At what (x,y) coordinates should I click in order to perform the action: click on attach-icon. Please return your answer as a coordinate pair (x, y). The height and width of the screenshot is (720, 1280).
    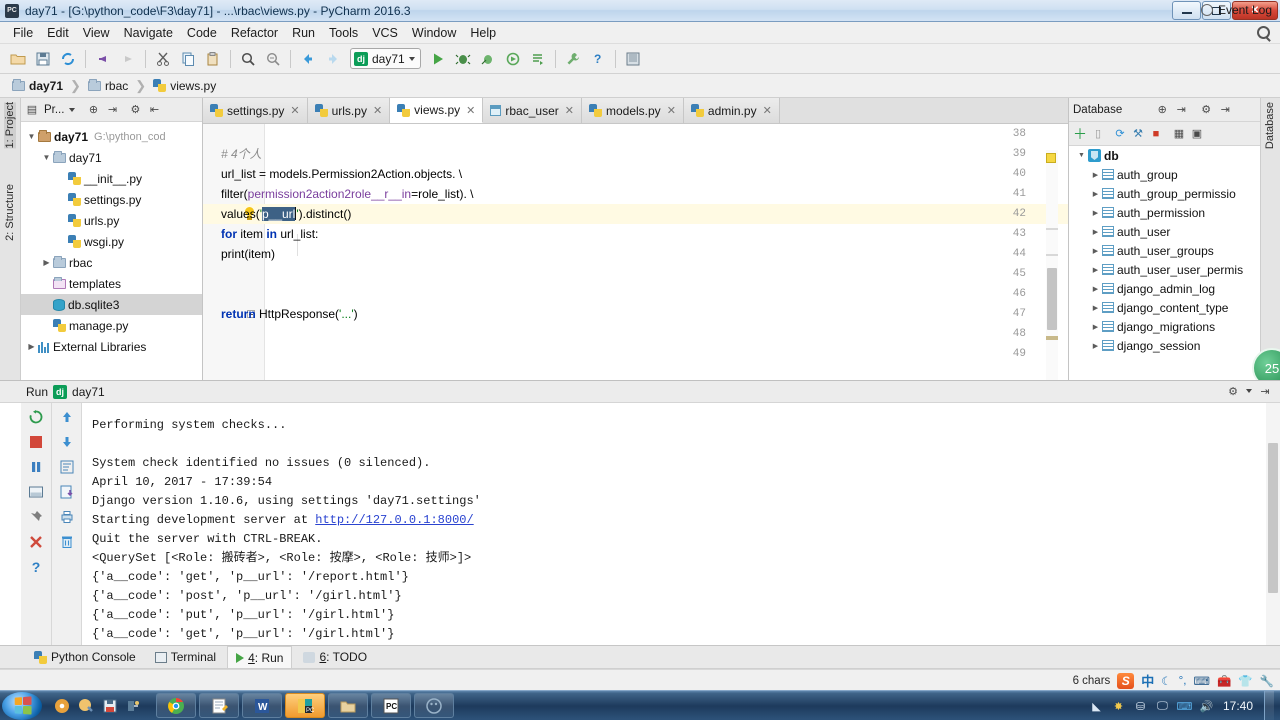
    Looking at the image, I should click on (538, 59).